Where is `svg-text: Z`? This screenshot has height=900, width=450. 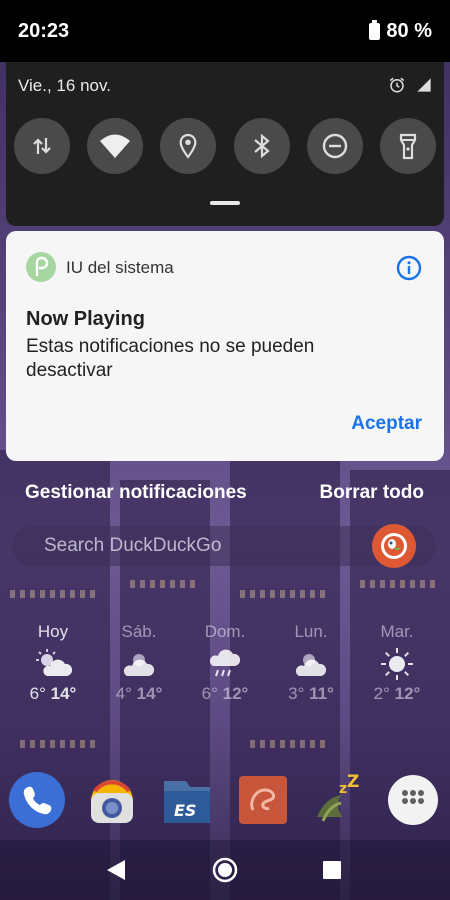
svg-text: Z is located at coordinates (353, 782).